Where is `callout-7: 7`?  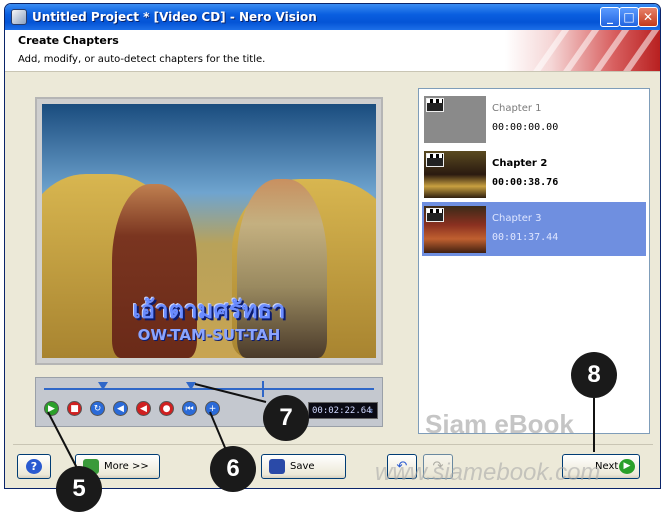 callout-7: 7 is located at coordinates (286, 418).